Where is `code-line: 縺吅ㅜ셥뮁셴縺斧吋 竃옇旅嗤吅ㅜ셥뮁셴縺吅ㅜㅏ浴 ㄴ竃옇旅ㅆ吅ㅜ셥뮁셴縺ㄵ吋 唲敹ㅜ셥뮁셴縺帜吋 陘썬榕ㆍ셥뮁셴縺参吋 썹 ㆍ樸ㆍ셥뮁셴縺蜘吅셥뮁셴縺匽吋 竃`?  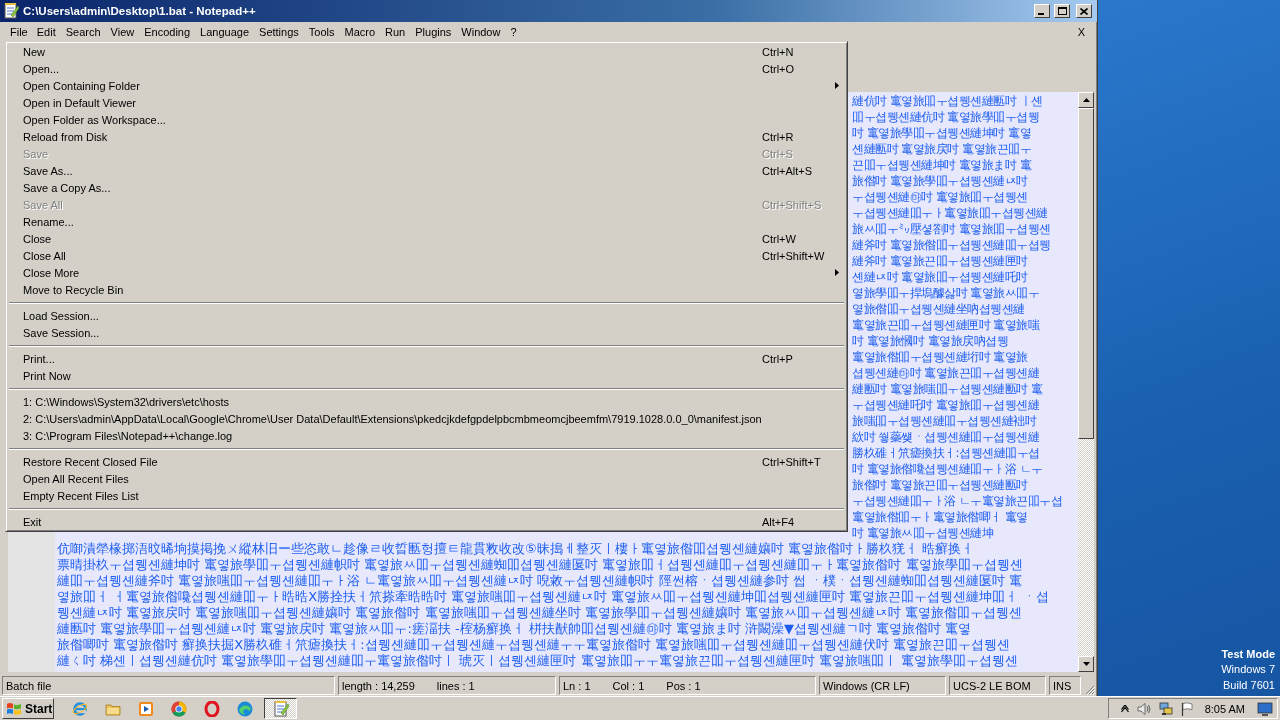
code-line: 縺吅ㅜ셥뮁셴縺斧吋 竃옇旅嗤吅ㅜ셥뮁셴縺吅ㅜㅏ浴 ㄴ竃옇旅ㅆ吅ㅜ셥뮁셴縺ㄵ吋 唲敹ㅜ셥뮁셴縺帜吋 陘썬榕ㆍ셥뮁셴縺参吋 썹 ㆍ樸ㆍ셥뮁셴縺蜘吅셥뮁셴縺匽吋 竃 is located at coordinates (539, 581).